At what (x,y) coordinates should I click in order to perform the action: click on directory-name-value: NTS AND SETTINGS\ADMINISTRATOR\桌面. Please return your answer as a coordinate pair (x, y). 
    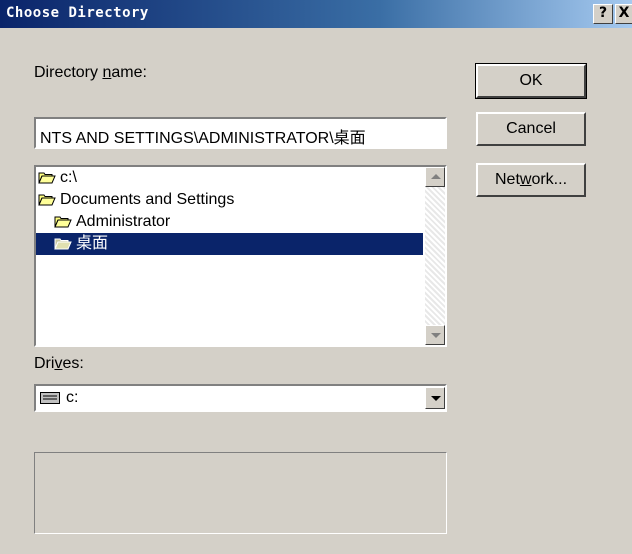
    Looking at the image, I should click on (203, 138).